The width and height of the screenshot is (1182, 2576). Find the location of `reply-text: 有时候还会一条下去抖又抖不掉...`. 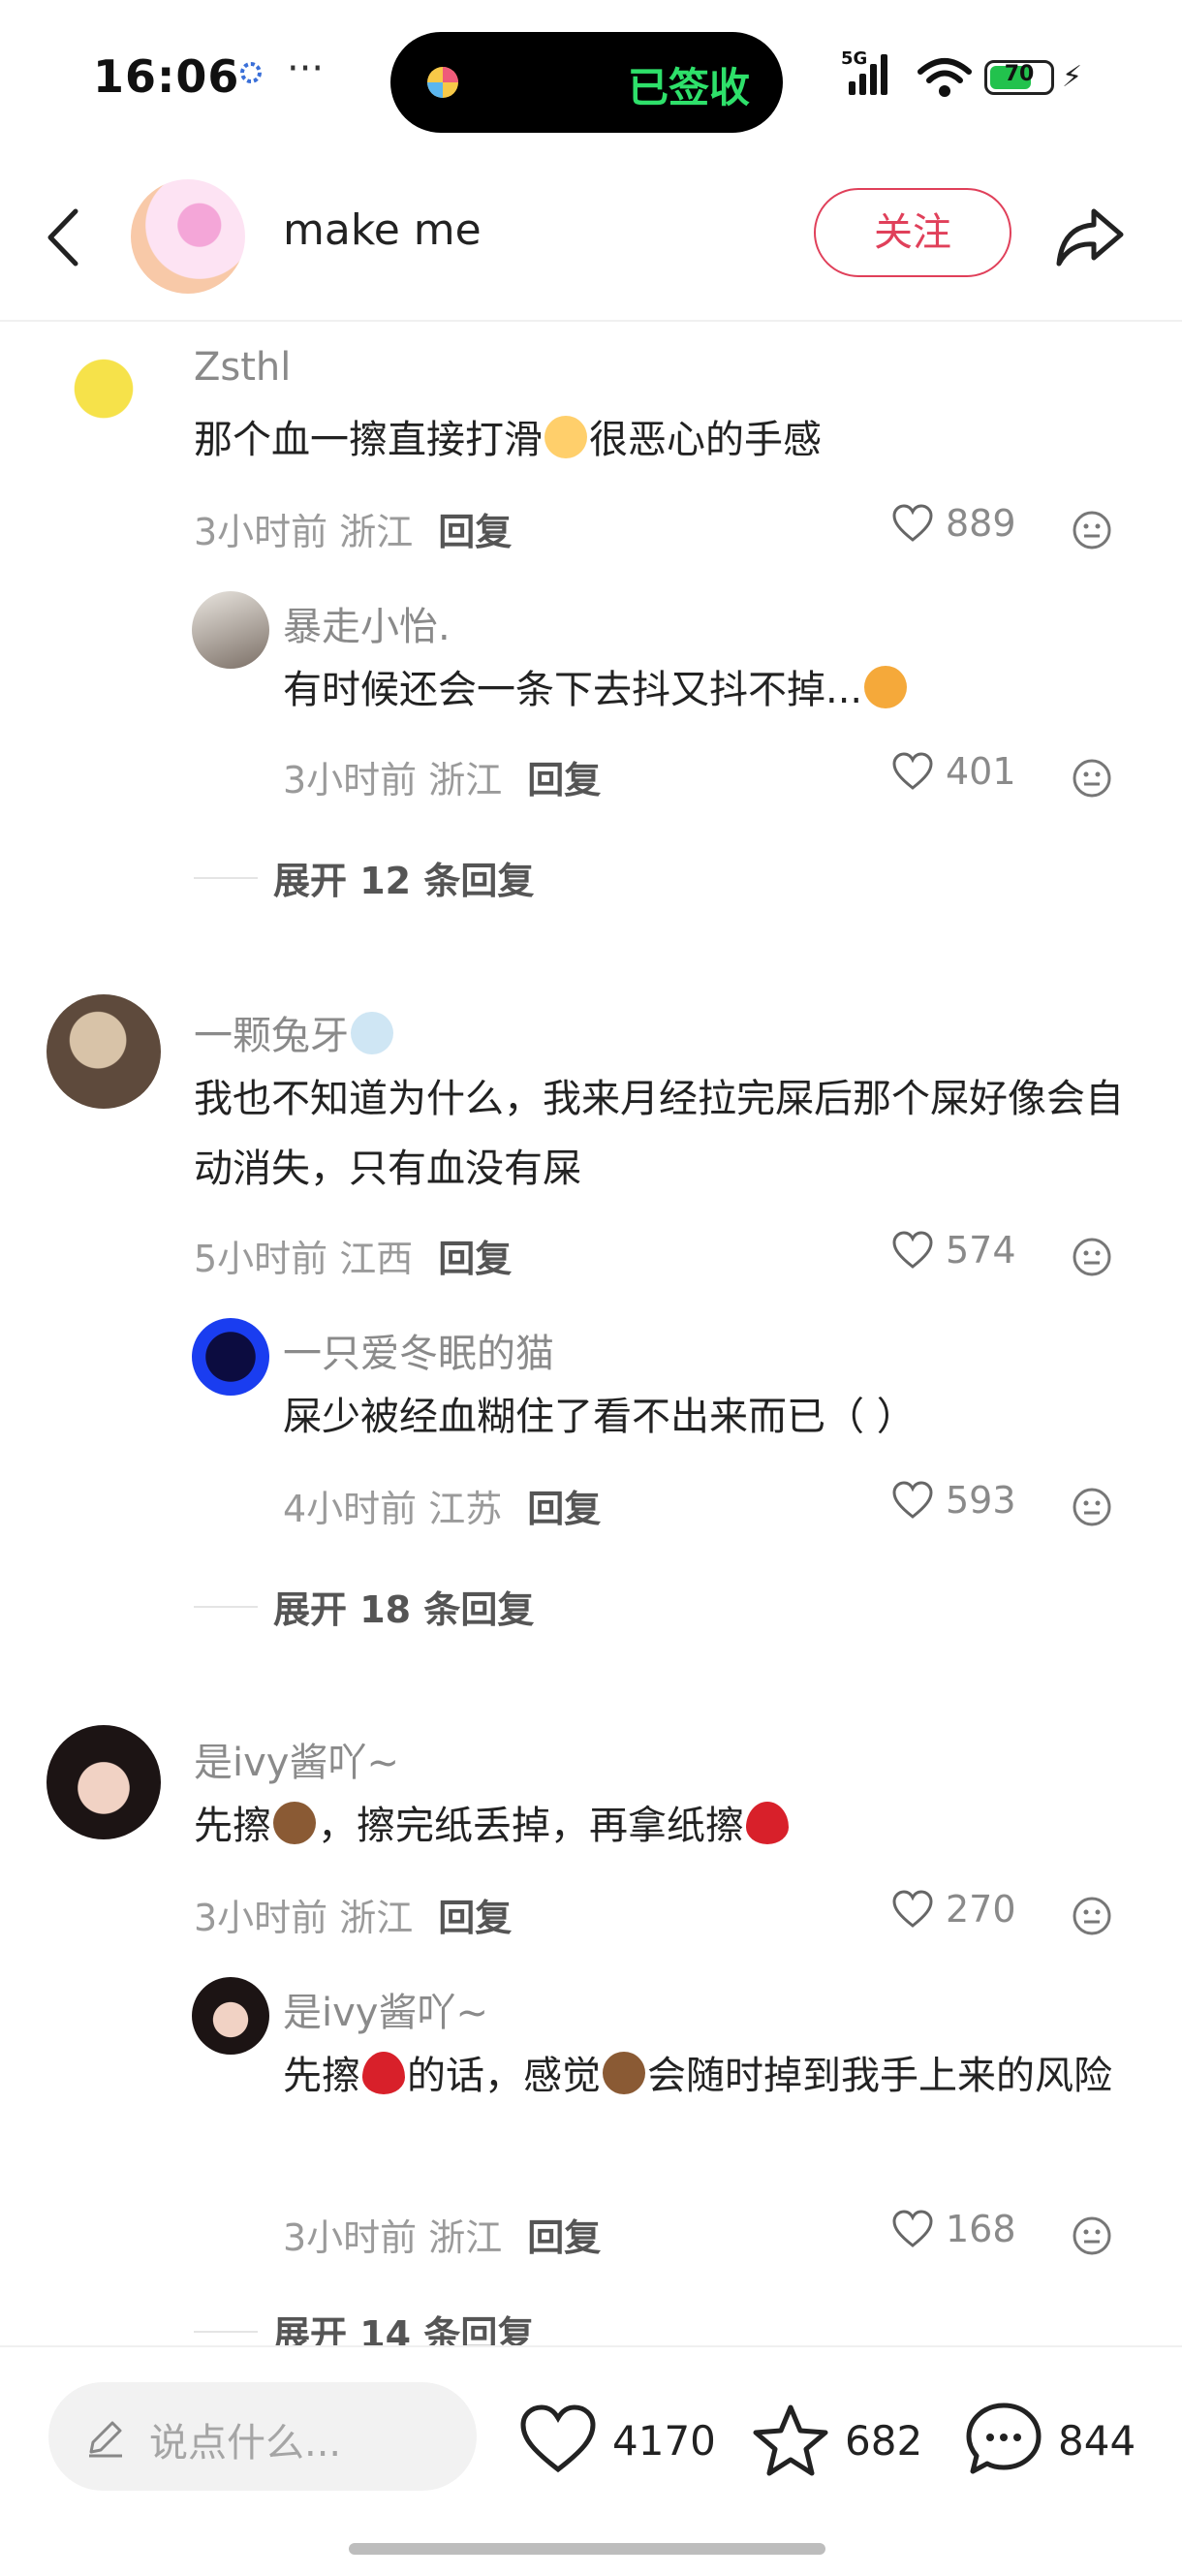

reply-text: 有时候还会一条下去抖又抖不掉... is located at coordinates (709, 690).